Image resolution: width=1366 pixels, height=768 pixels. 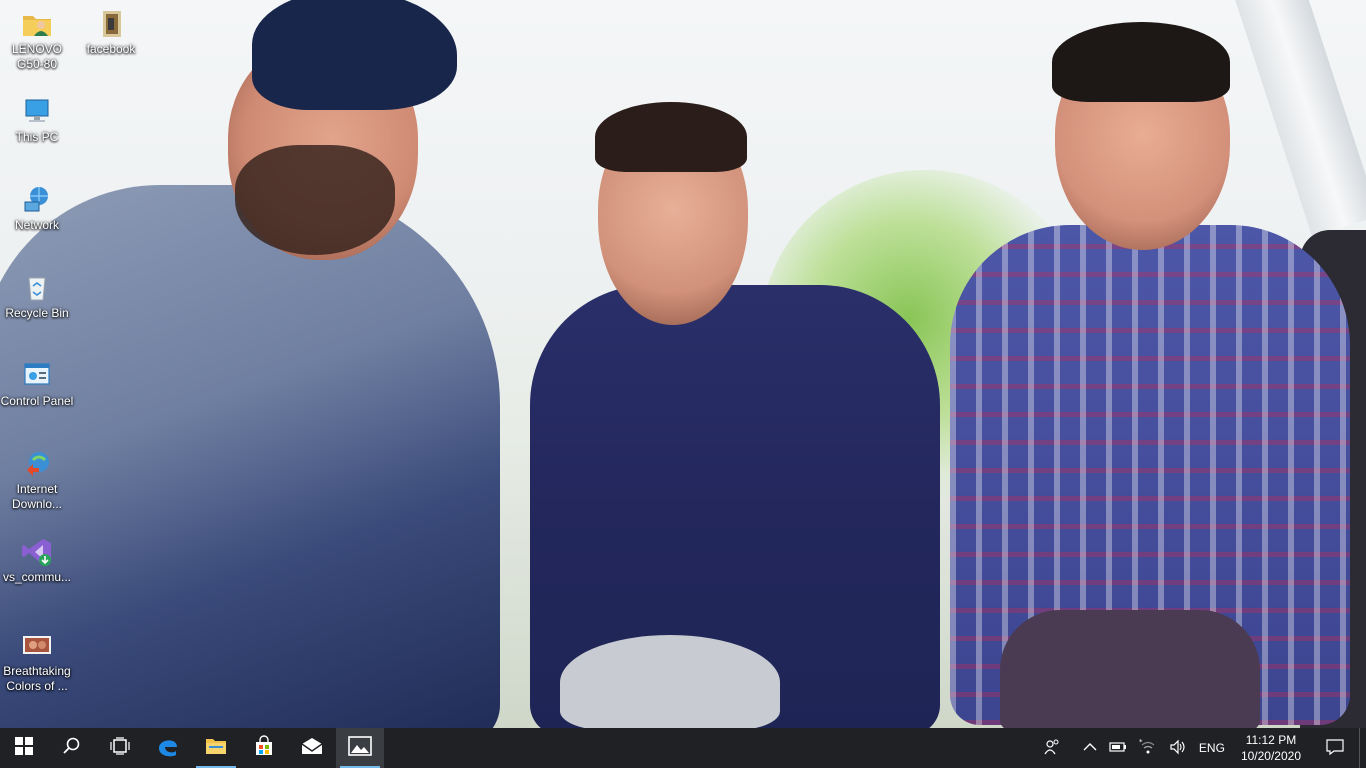 I want to click on desktop-icon-label: This PC, so click(x=37, y=137).